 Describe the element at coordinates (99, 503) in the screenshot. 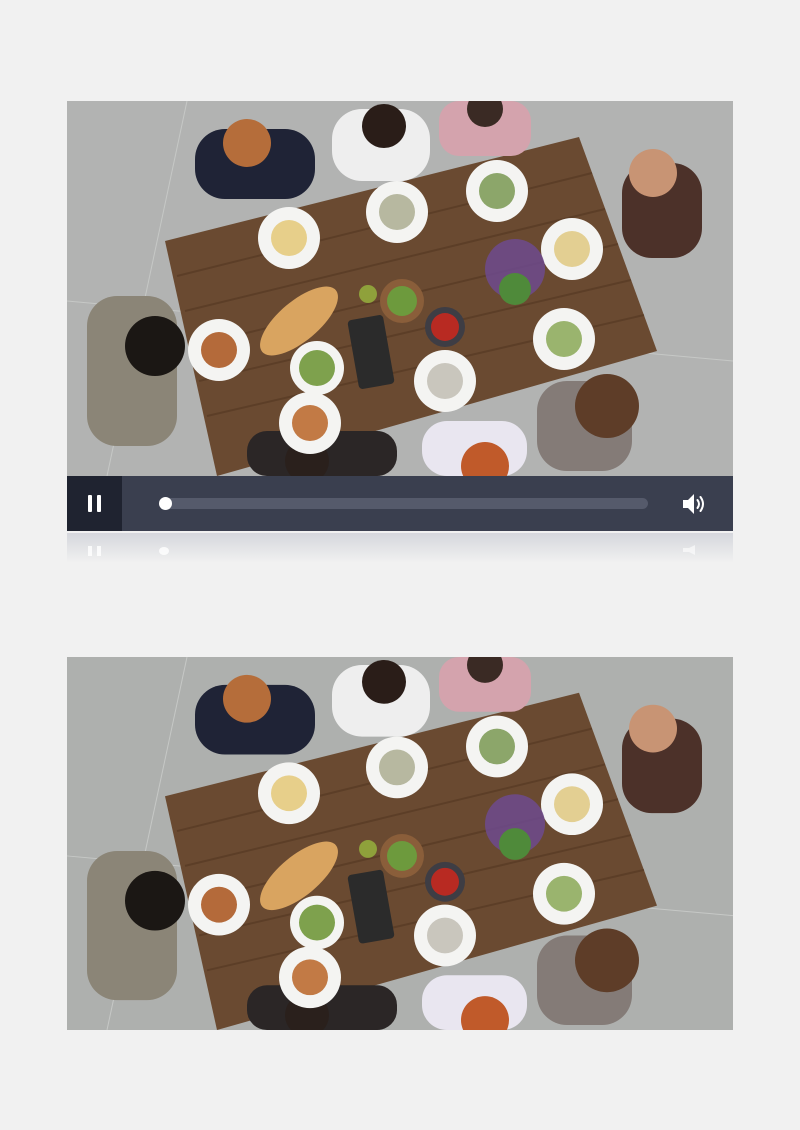

I see `pause-icon-bar` at that location.